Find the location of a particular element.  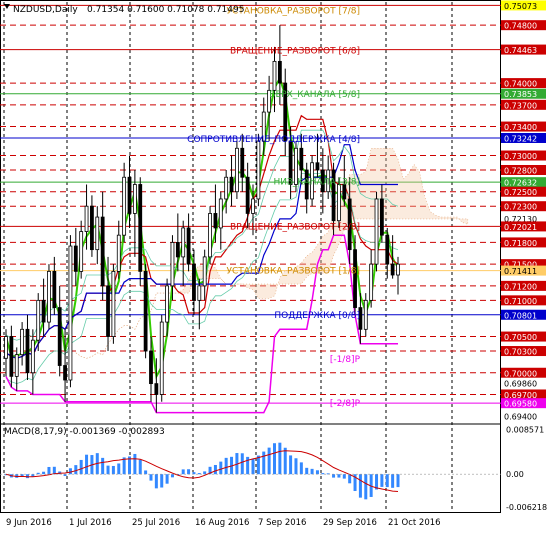

ohlc-readout: 0.71354 0.71600 0.71078 0.71495 is located at coordinates (165, 10).